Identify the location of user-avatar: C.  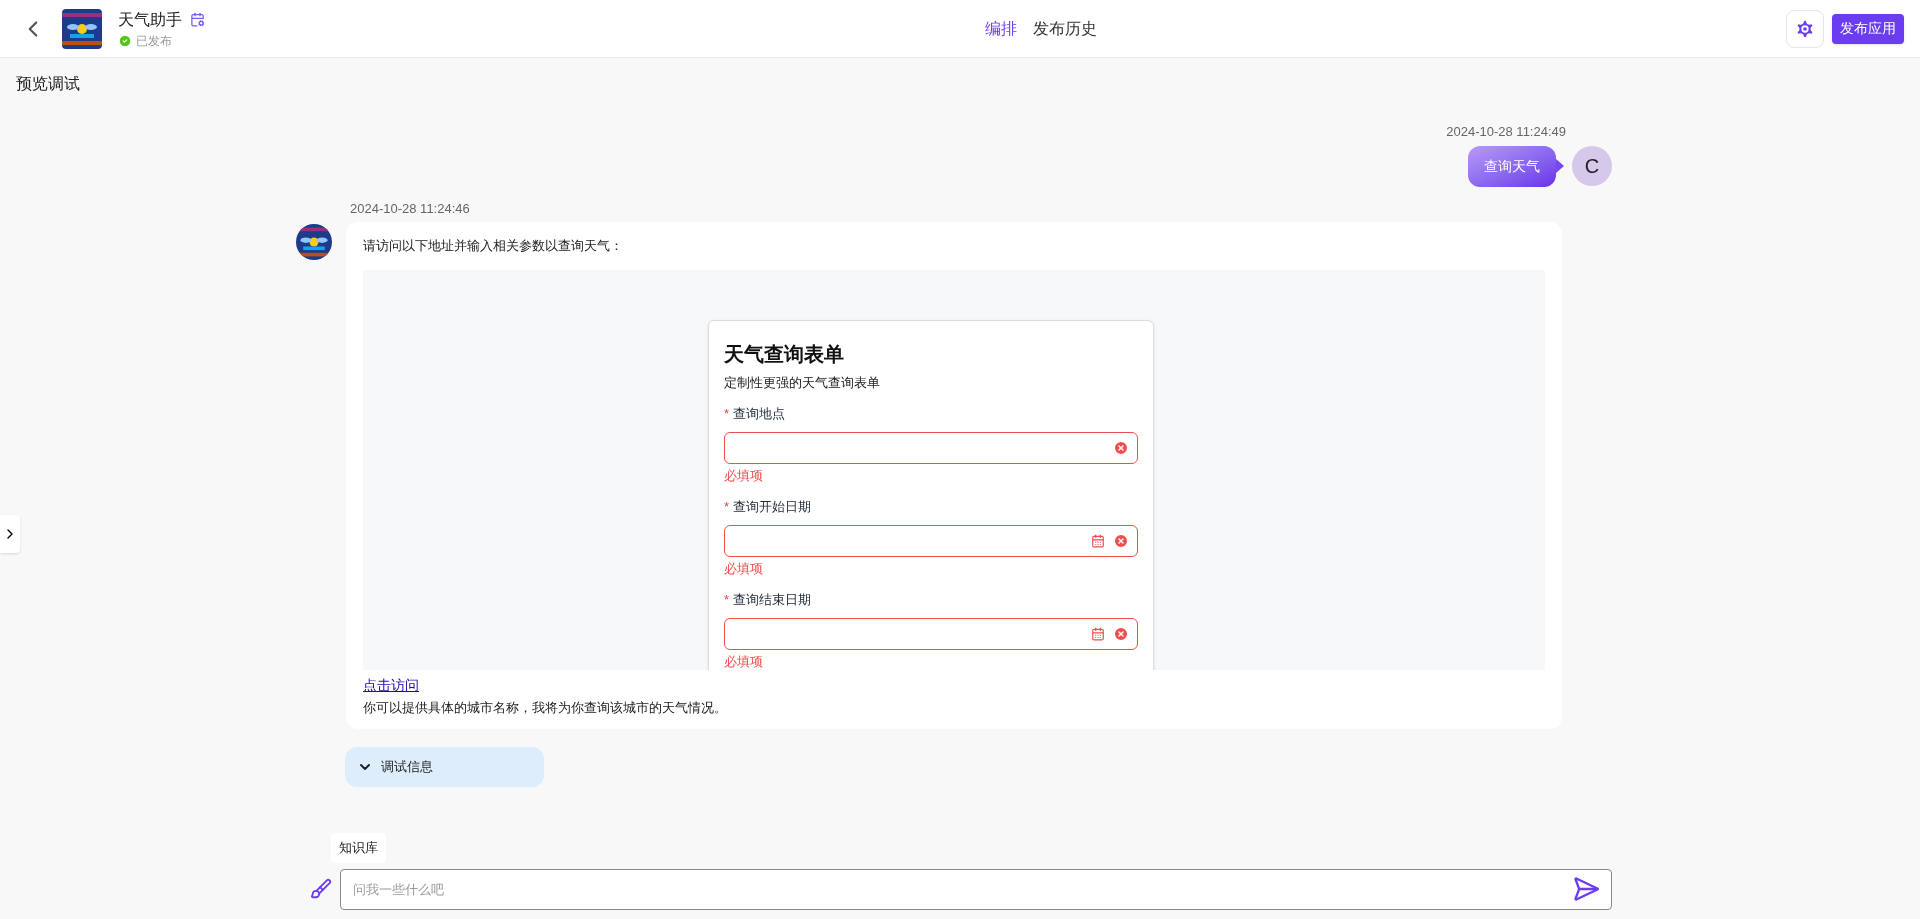
(1592, 166).